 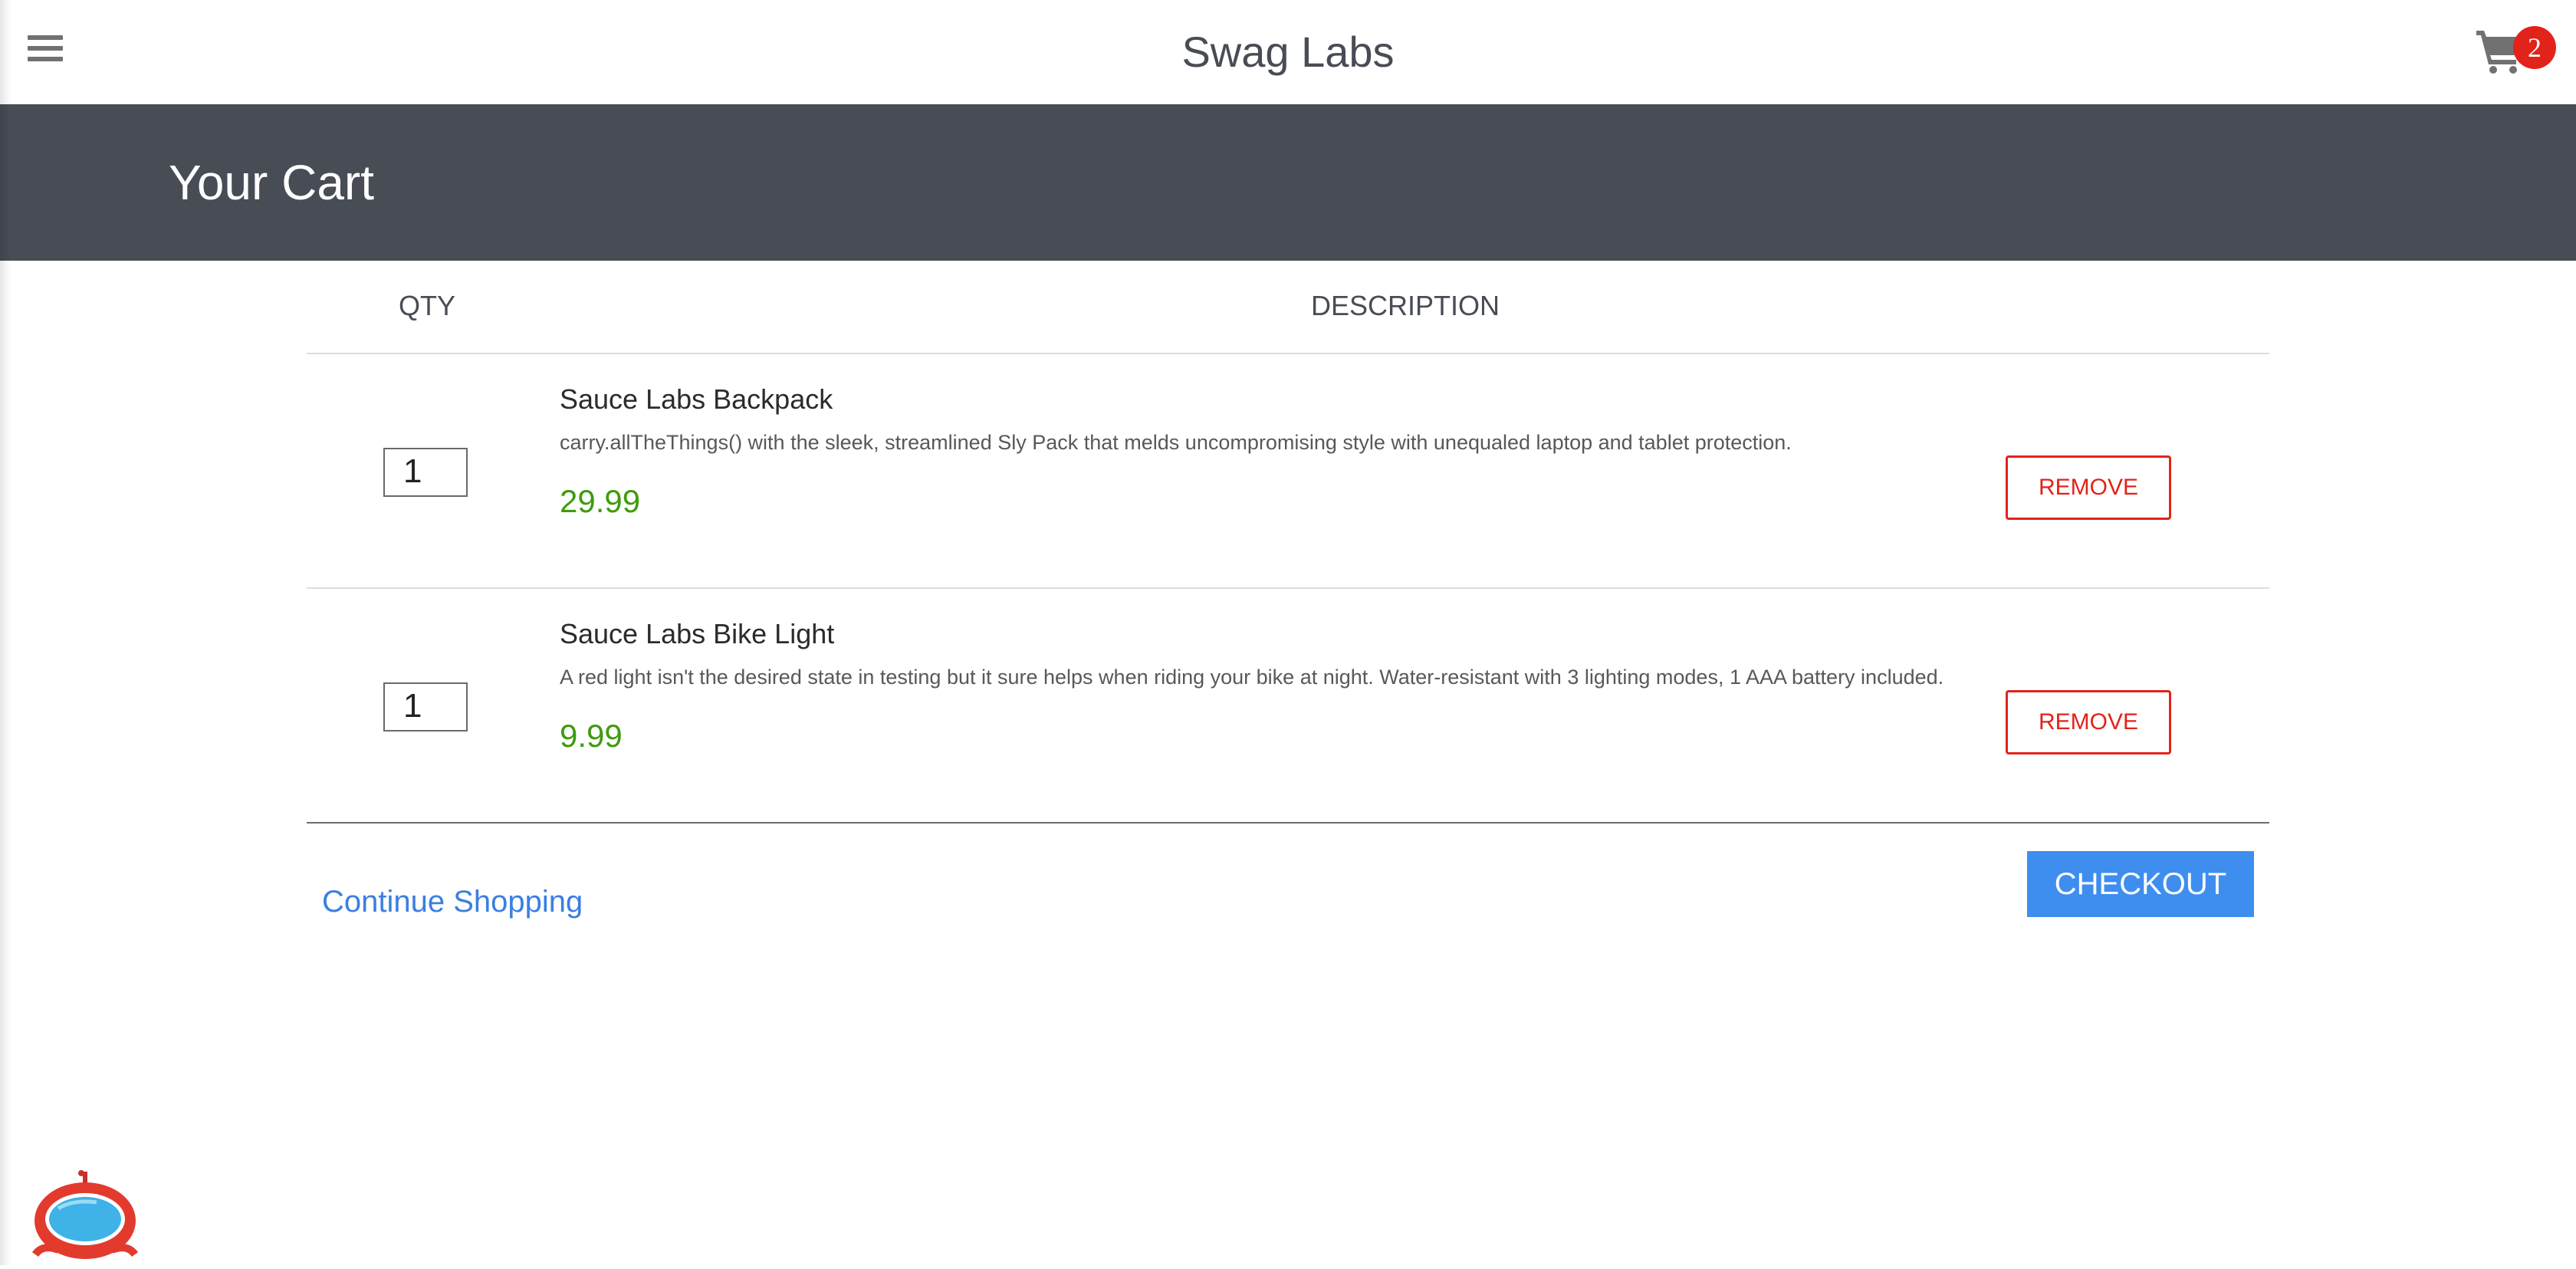 I want to click on page-title: Your Cart, so click(x=271, y=182).